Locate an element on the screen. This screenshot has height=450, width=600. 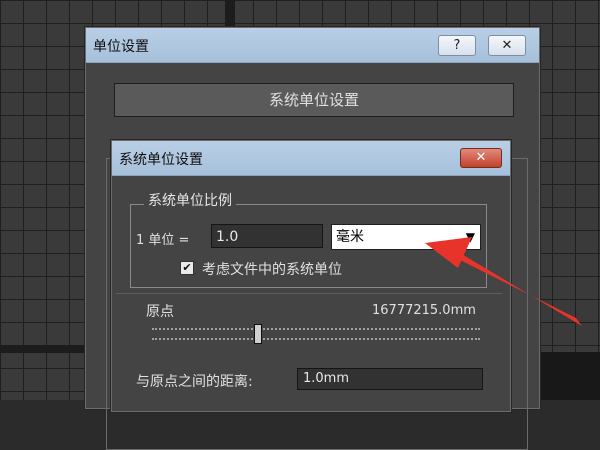
origin-label: 原点 is located at coordinates (160, 312).